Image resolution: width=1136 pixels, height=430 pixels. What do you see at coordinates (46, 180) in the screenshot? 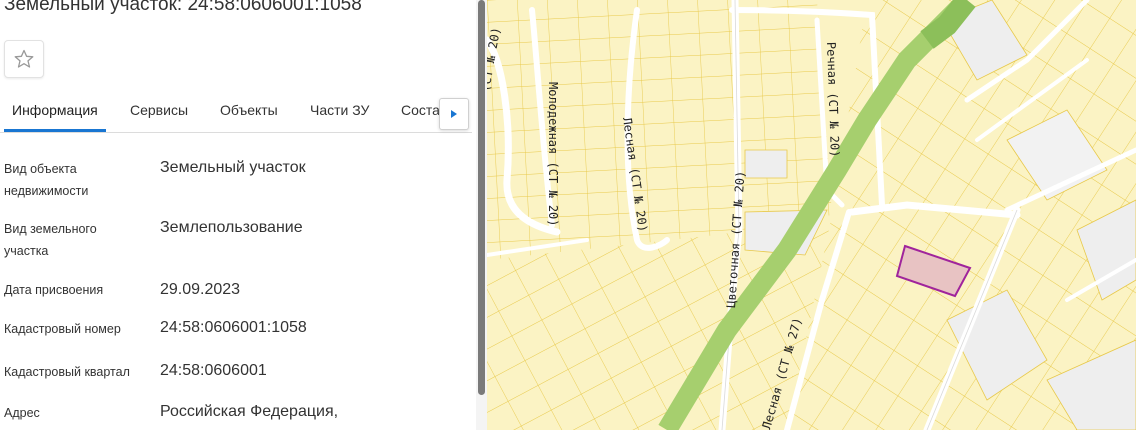
I see `field-label-object-type: Вид объекта недвижимости` at bounding box center [46, 180].